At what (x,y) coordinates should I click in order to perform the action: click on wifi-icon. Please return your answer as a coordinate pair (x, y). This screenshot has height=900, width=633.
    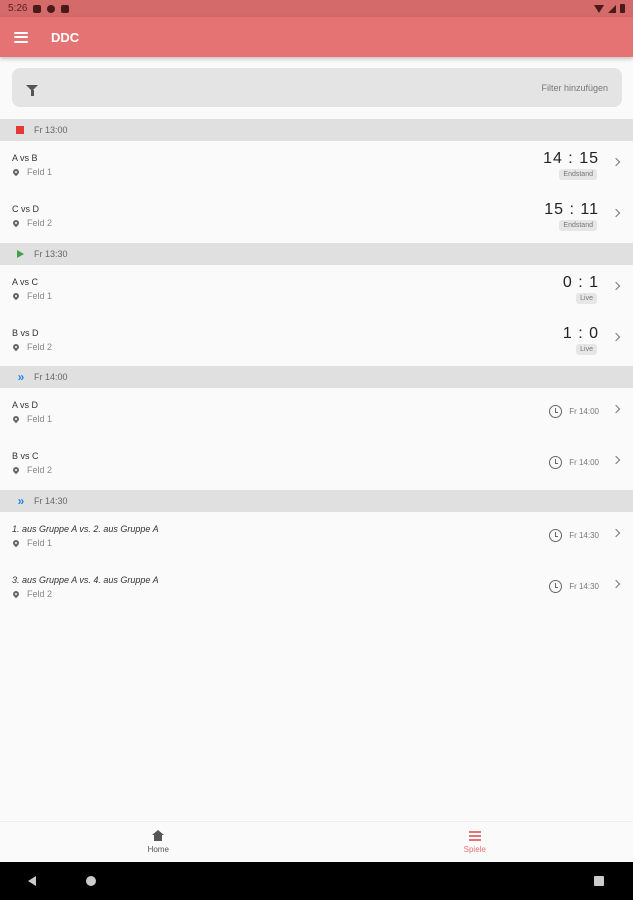
    Looking at the image, I should click on (599, 8).